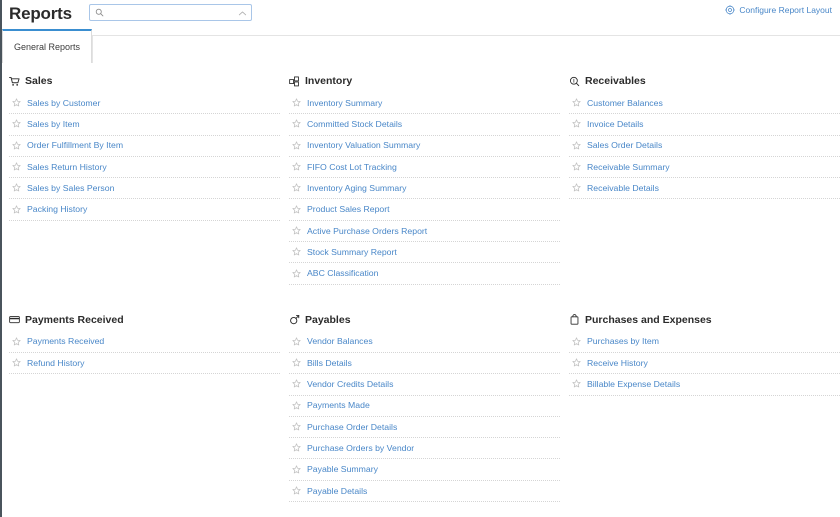 The height and width of the screenshot is (517, 840). What do you see at coordinates (424, 342) in the screenshot?
I see `list-item: Vendor Balances` at bounding box center [424, 342].